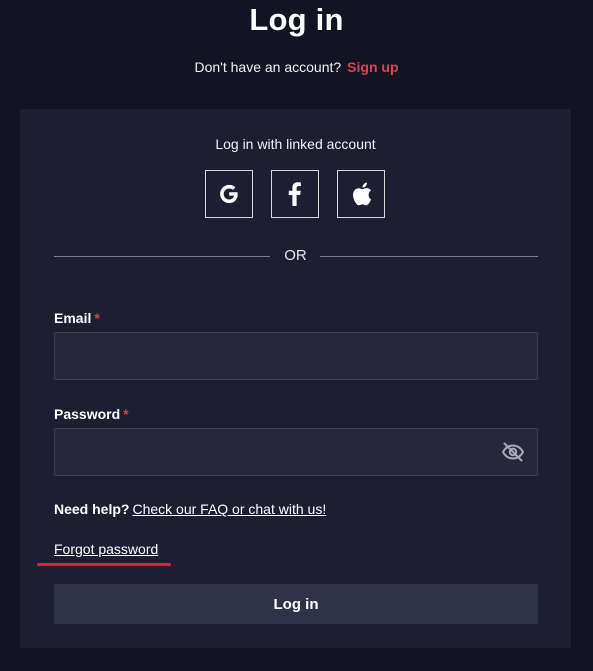 The height and width of the screenshot is (671, 593). I want to click on divider-right, so click(429, 256).